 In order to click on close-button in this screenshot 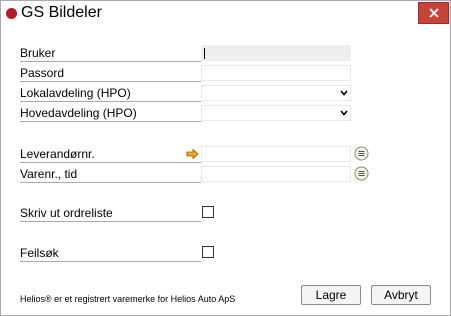, I will do `click(433, 13)`.